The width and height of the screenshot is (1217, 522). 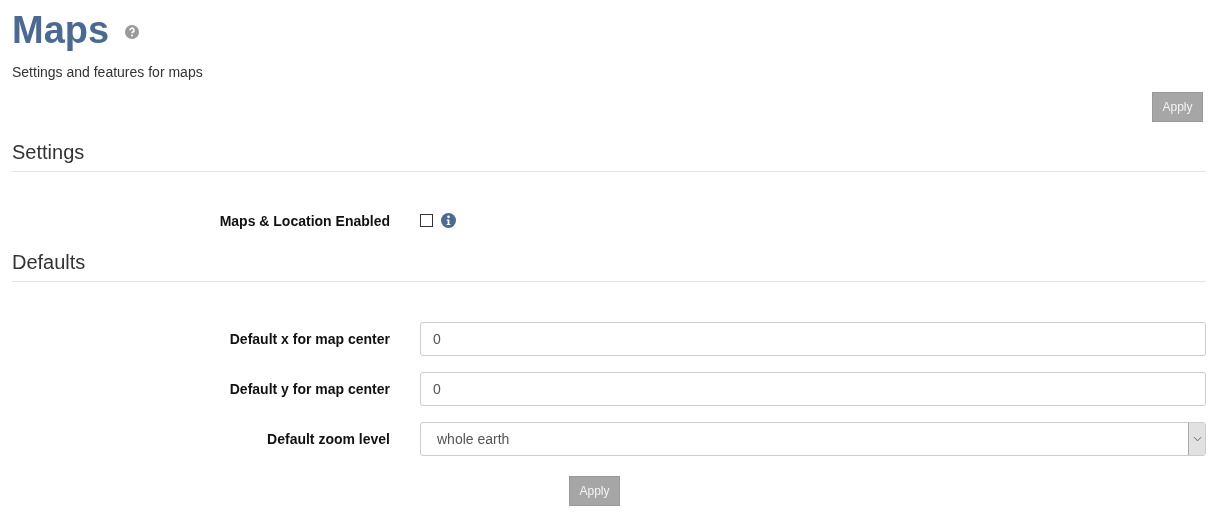 What do you see at coordinates (328, 439) in the screenshot?
I see `field-label: Default zoom level` at bounding box center [328, 439].